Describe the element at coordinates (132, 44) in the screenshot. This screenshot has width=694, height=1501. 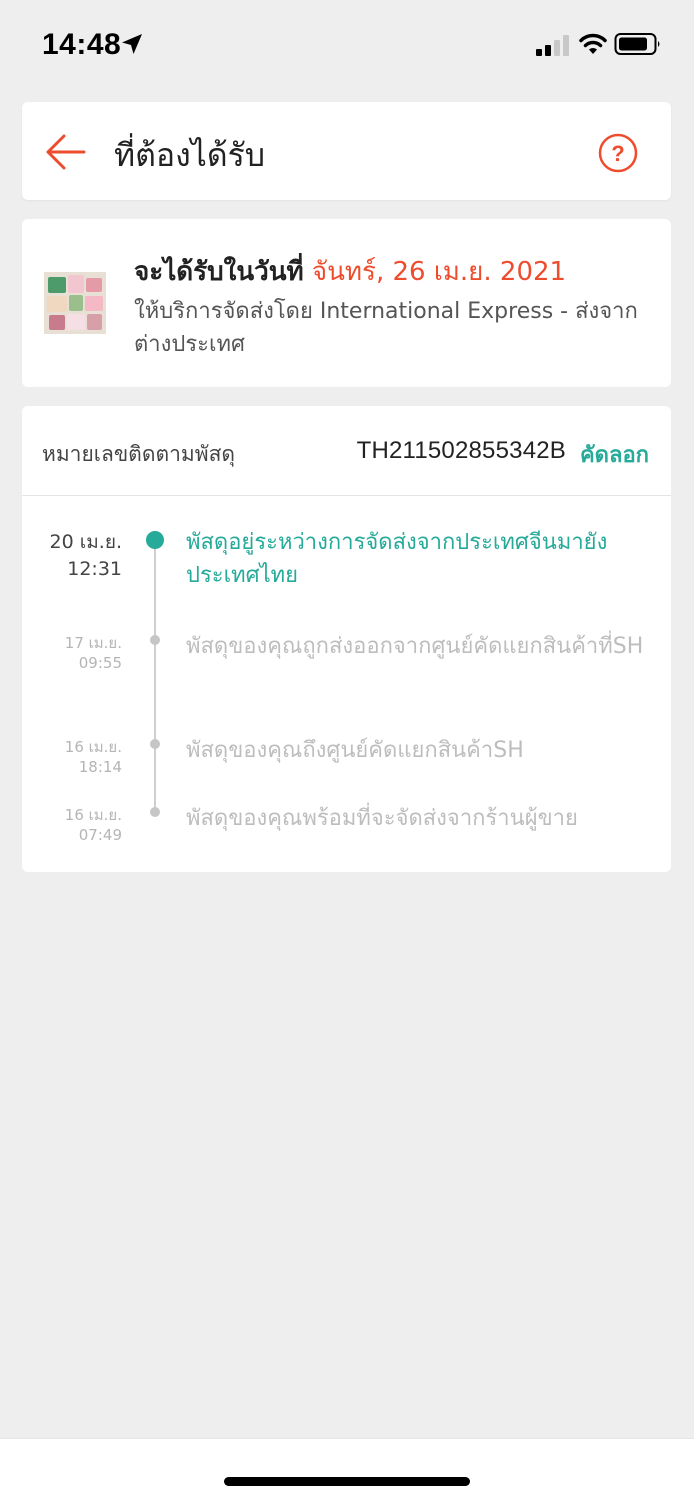
I see `location-arrow-icon` at that location.